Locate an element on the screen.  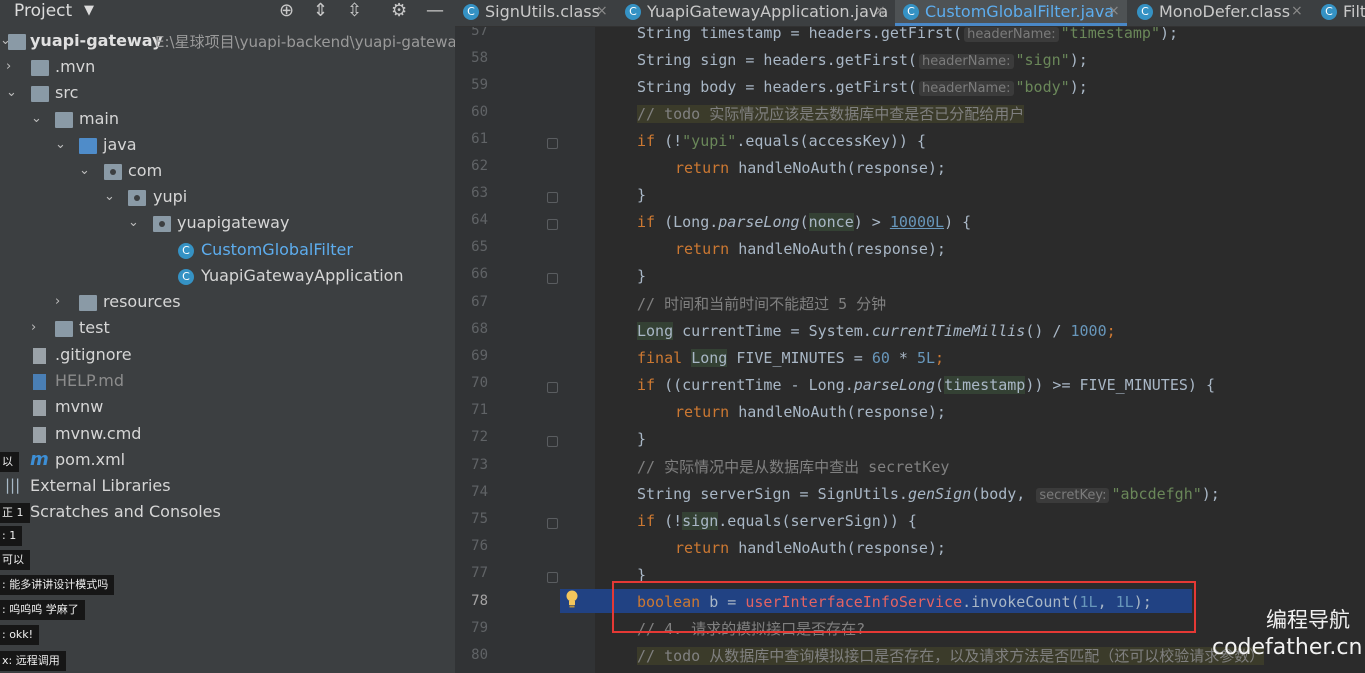
tab-label: CustomGlobalFilter.java is located at coordinates (1020, 11).